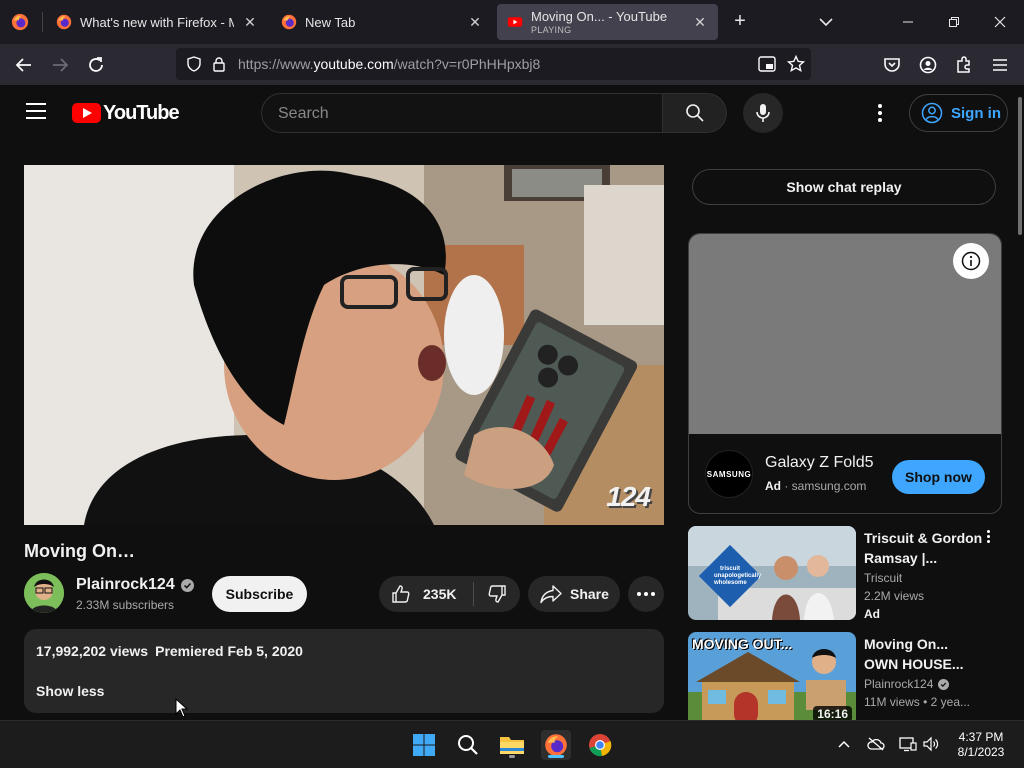  What do you see at coordinates (767, 66) in the screenshot?
I see `picture-in-picture-icon` at bounding box center [767, 66].